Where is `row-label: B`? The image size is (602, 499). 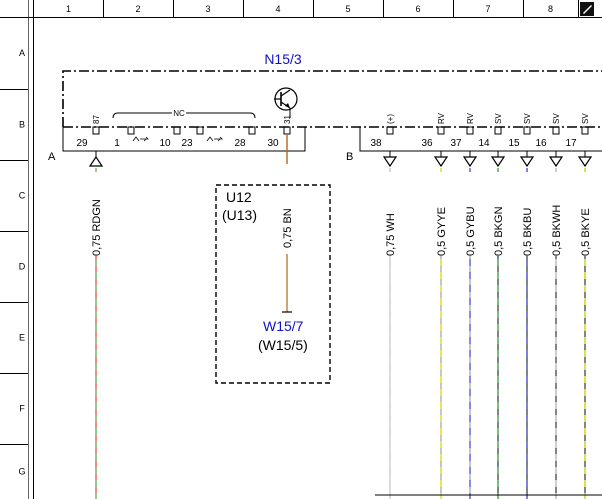 row-label: B is located at coordinates (22, 125).